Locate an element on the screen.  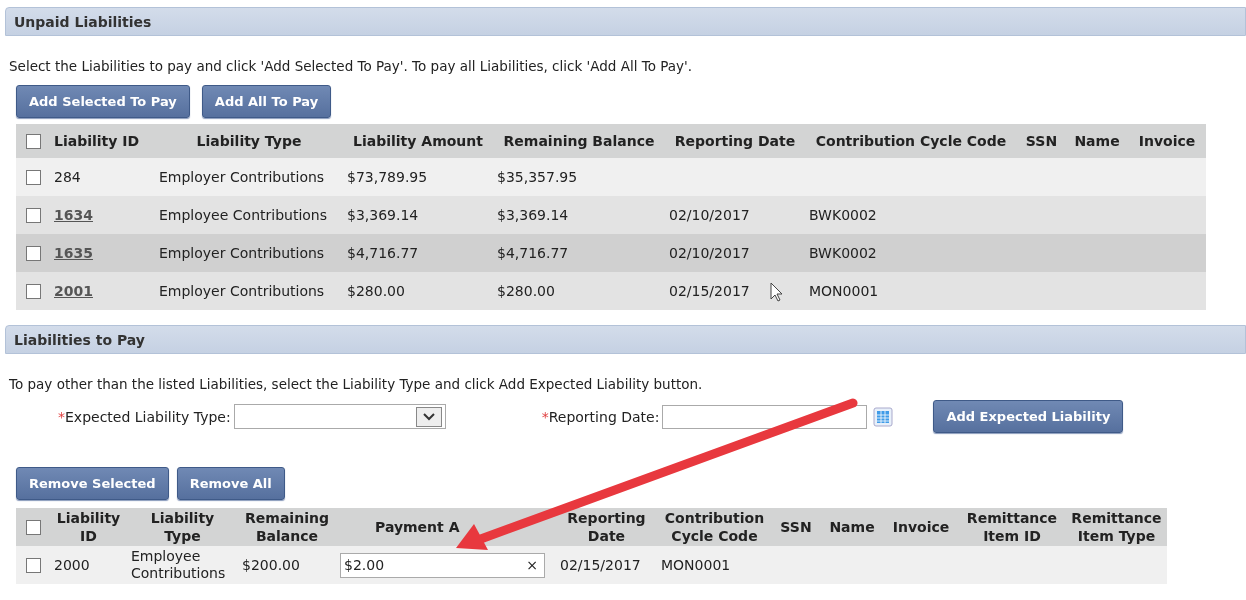
action-button: Remove Selected is located at coordinates (92, 483).